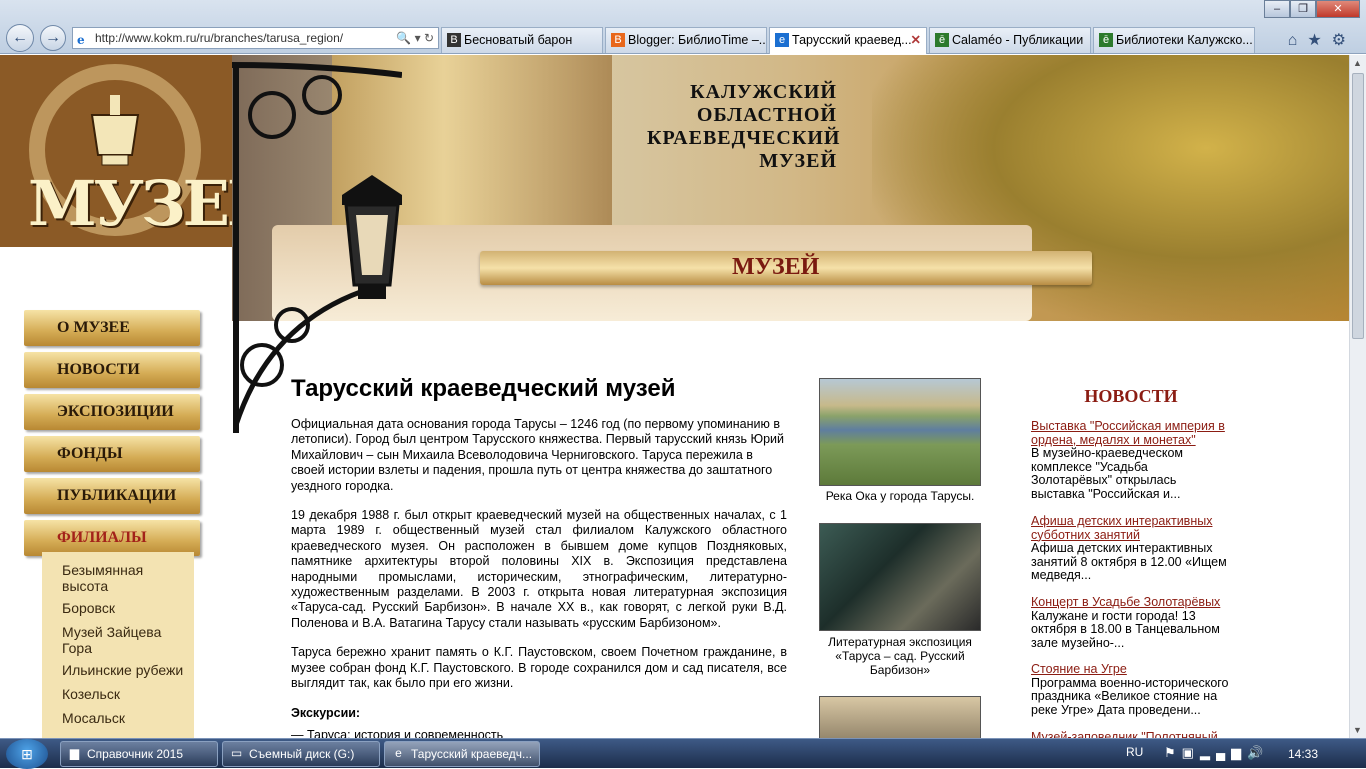  Describe the element at coordinates (127, 694) in the screenshot. I see `submenu-link: Козельск` at that location.